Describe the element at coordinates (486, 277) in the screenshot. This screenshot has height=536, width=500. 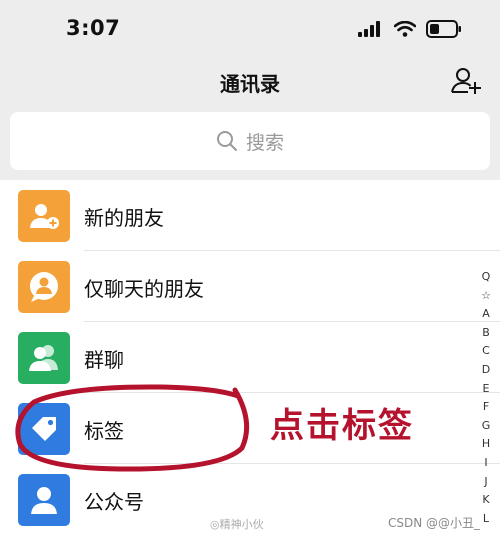
I see `index-search-icon: Q` at that location.